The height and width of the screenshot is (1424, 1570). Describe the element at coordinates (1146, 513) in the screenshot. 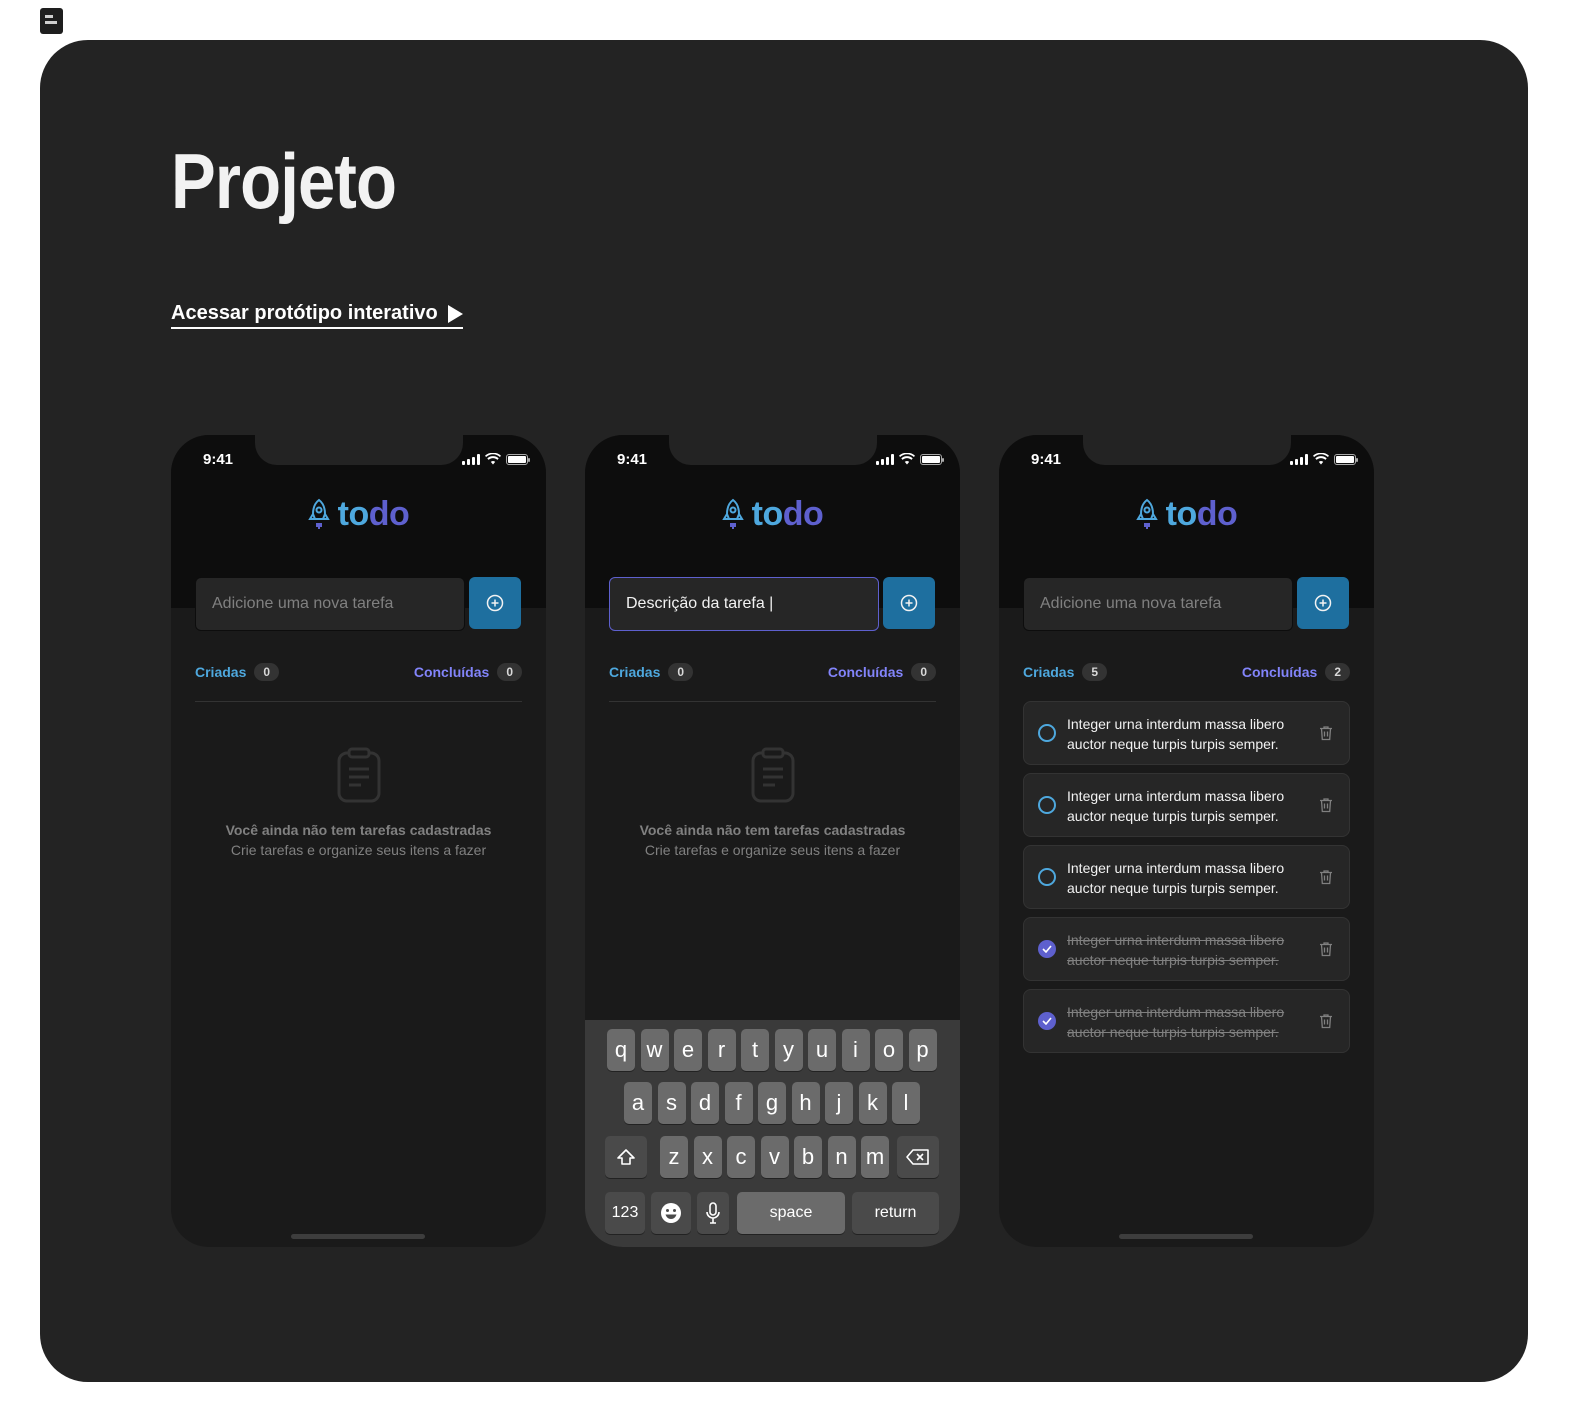

I see `rocket-icon` at that location.